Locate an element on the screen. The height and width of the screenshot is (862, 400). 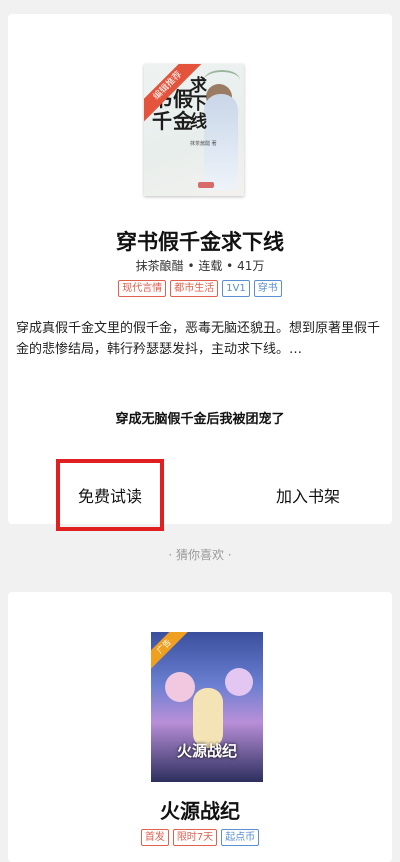
recommend-divider: · 猜你喜欢 · is located at coordinates (200, 555).